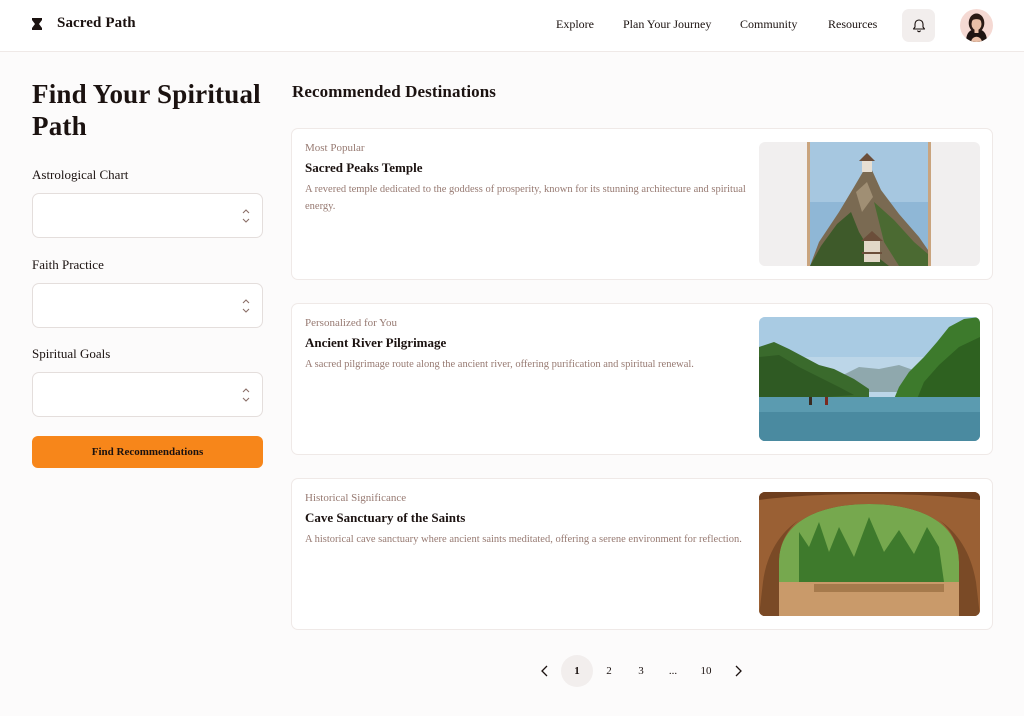  What do you see at coordinates (394, 91) in the screenshot?
I see `section-title: Recommended Destinations` at bounding box center [394, 91].